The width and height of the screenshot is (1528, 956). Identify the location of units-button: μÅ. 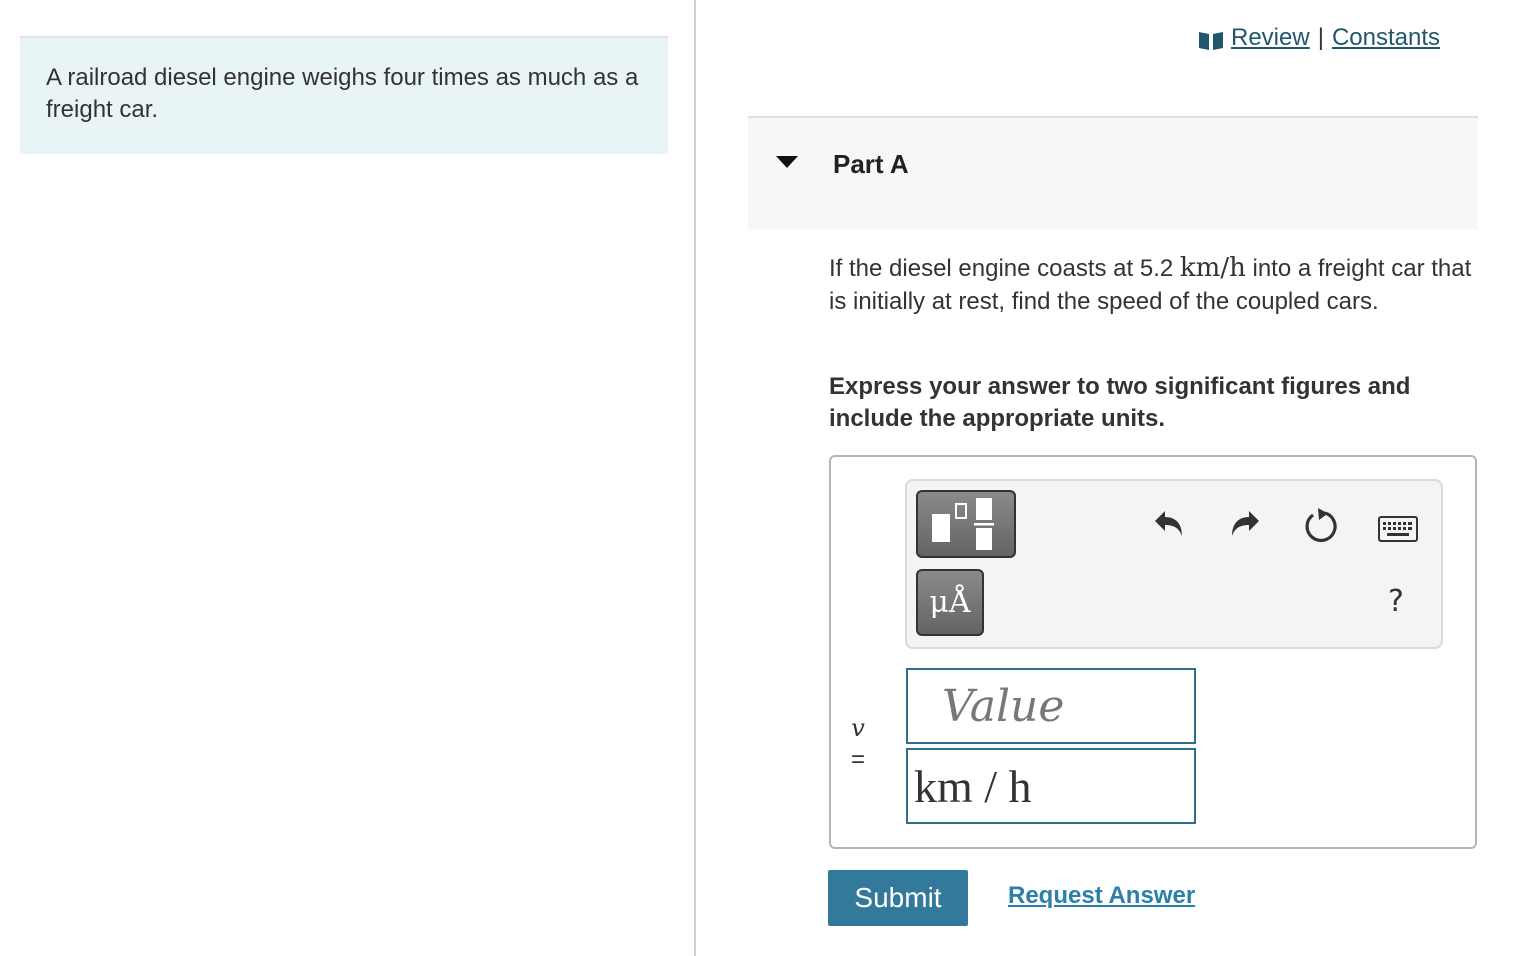
(950, 602).